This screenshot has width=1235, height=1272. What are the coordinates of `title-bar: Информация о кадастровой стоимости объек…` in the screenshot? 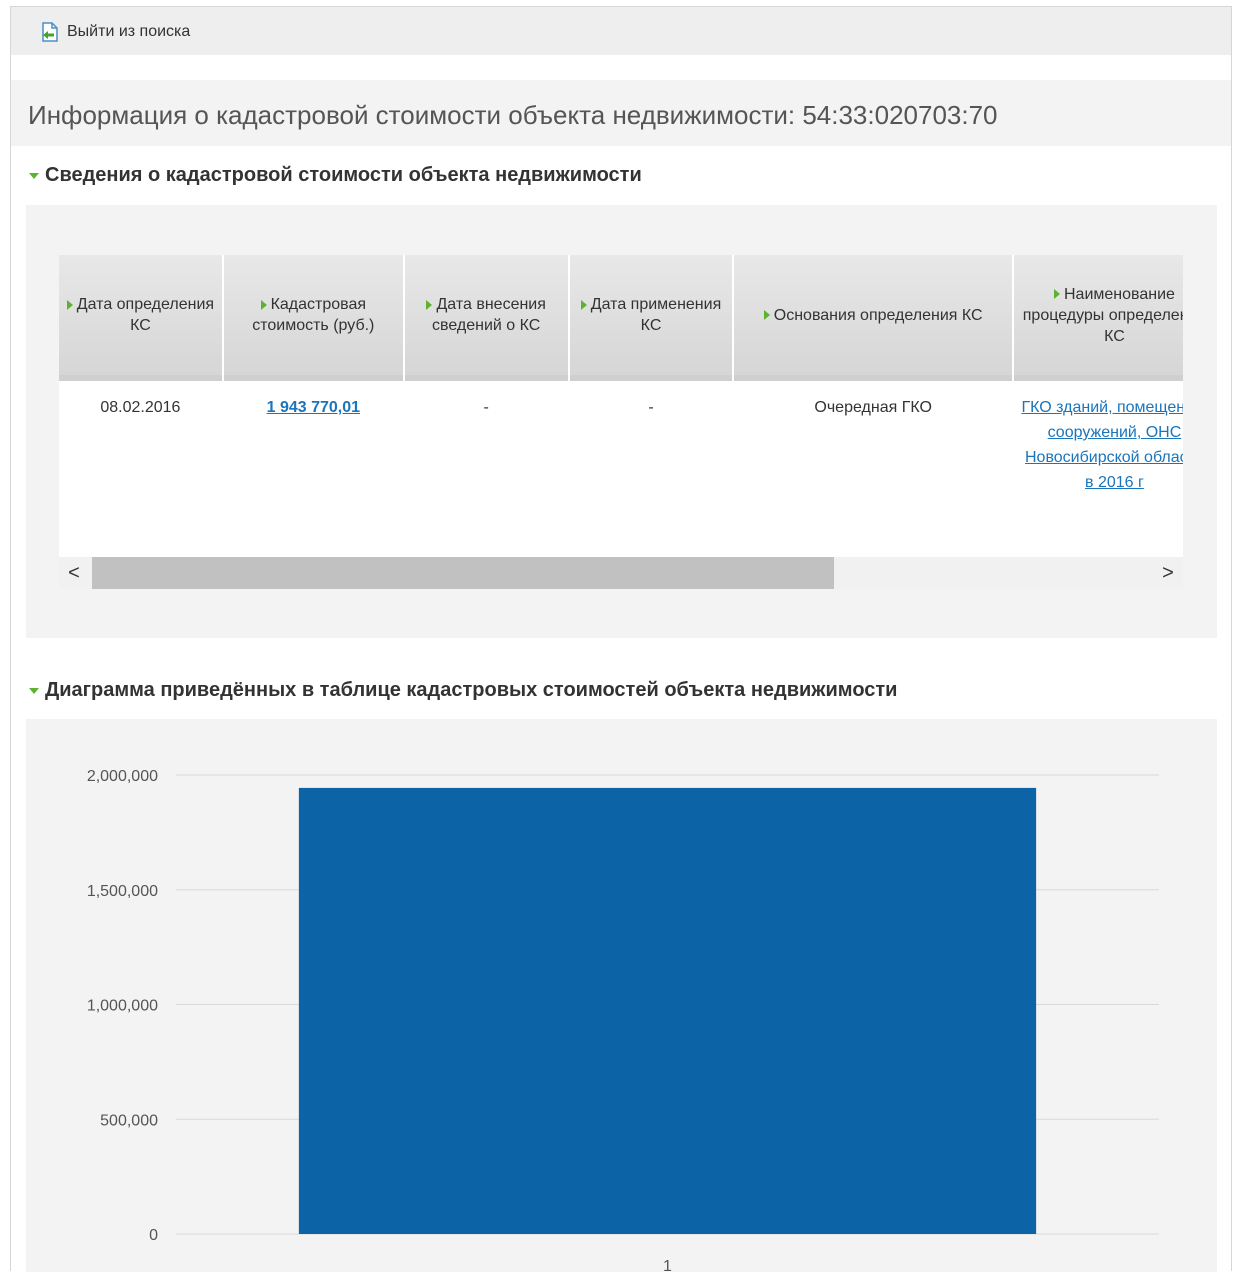 It's located at (621, 113).